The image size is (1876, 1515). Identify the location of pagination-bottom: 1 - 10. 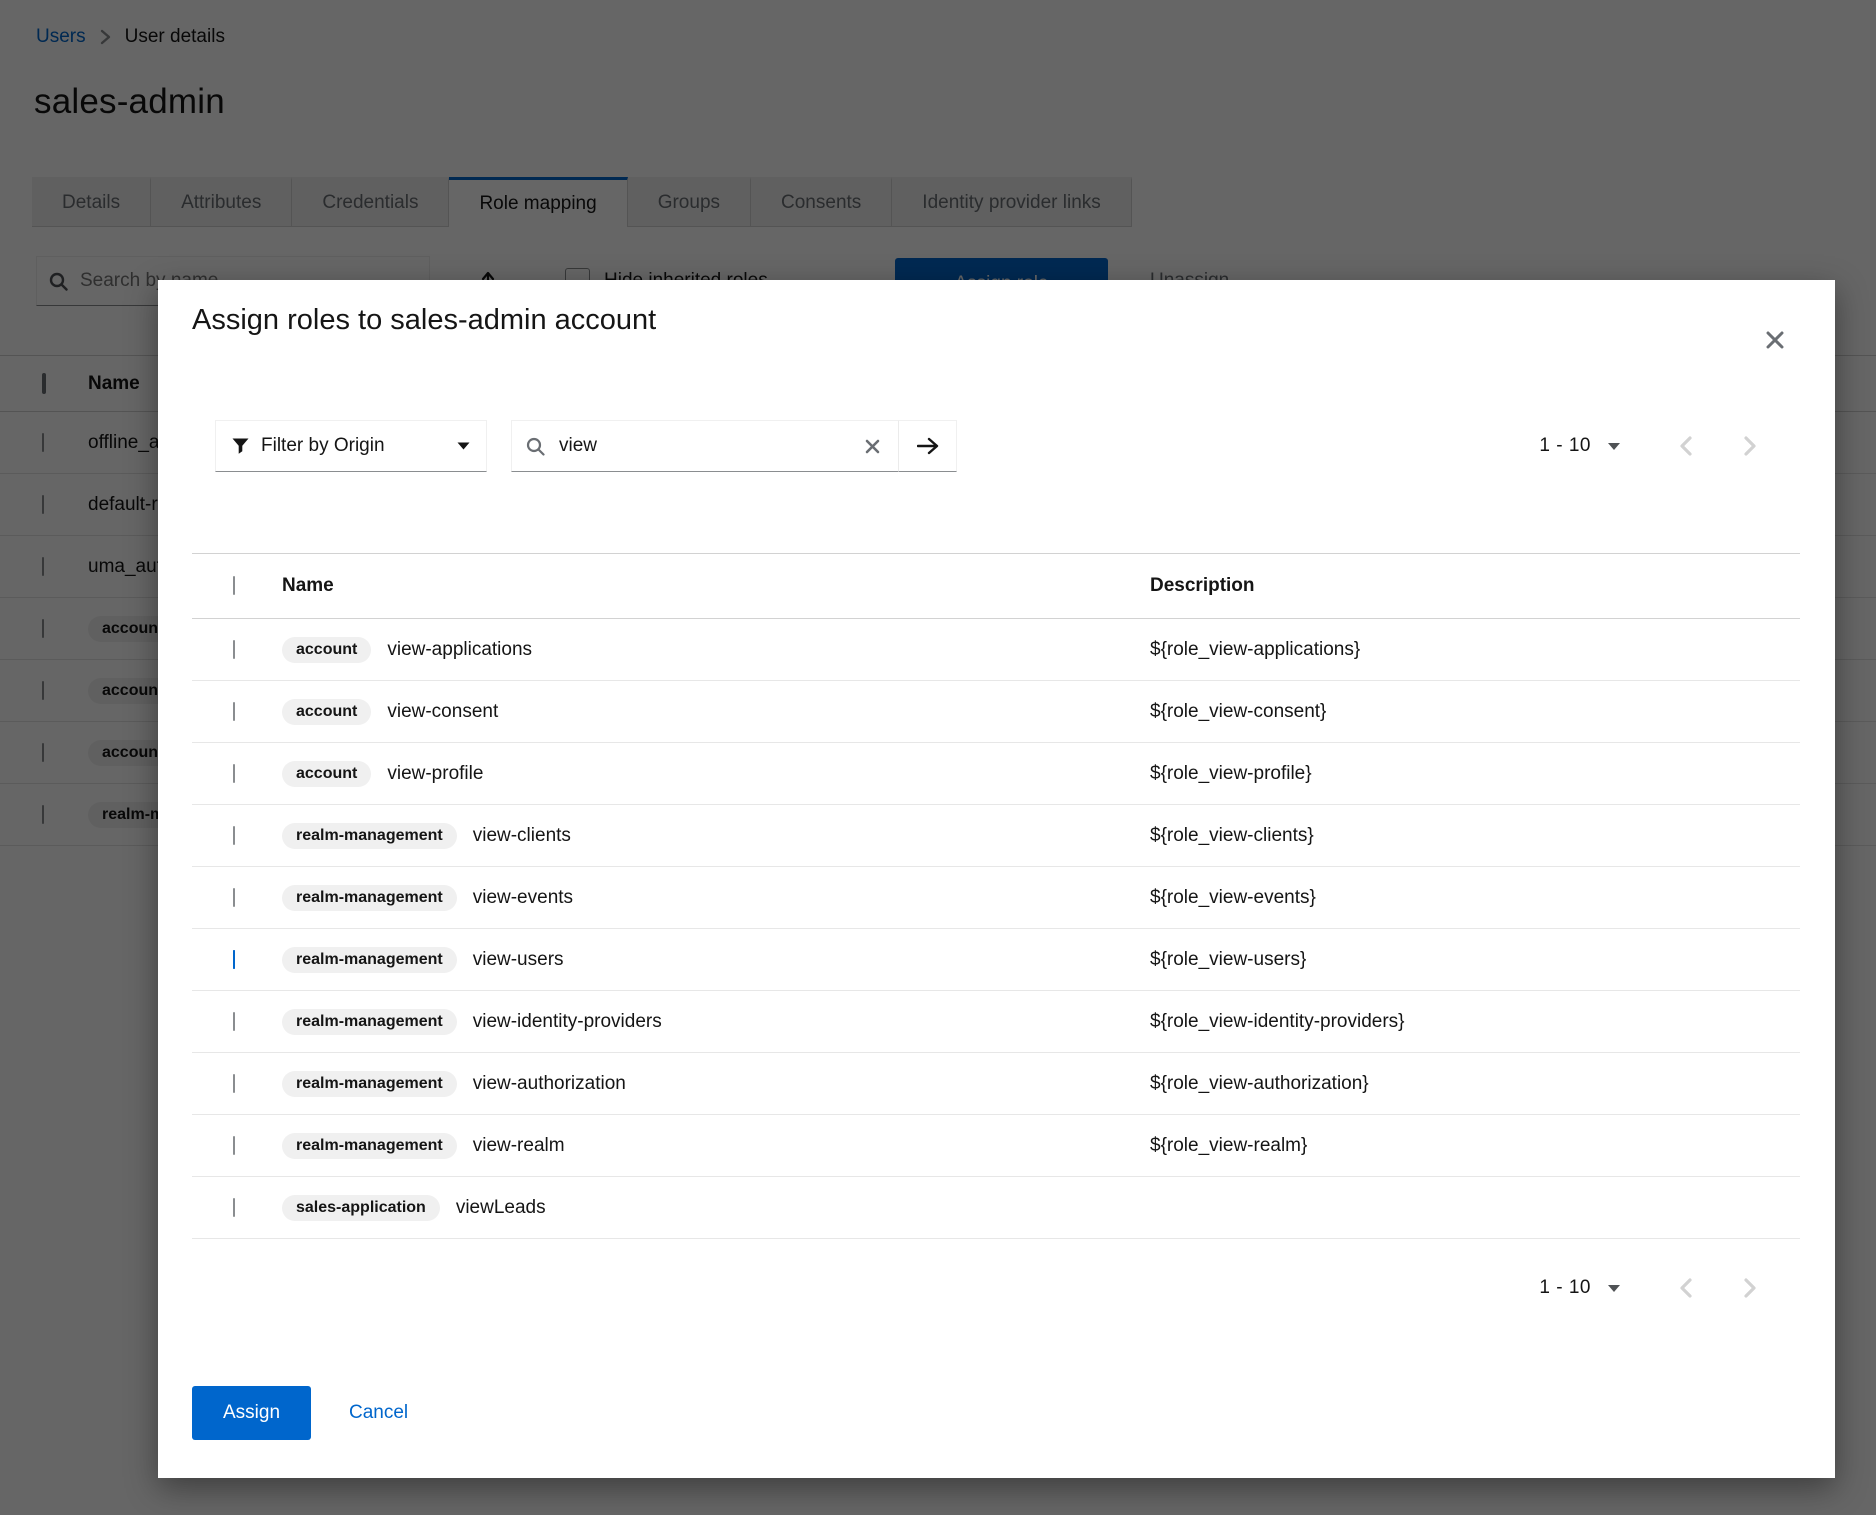
(1651, 1288).